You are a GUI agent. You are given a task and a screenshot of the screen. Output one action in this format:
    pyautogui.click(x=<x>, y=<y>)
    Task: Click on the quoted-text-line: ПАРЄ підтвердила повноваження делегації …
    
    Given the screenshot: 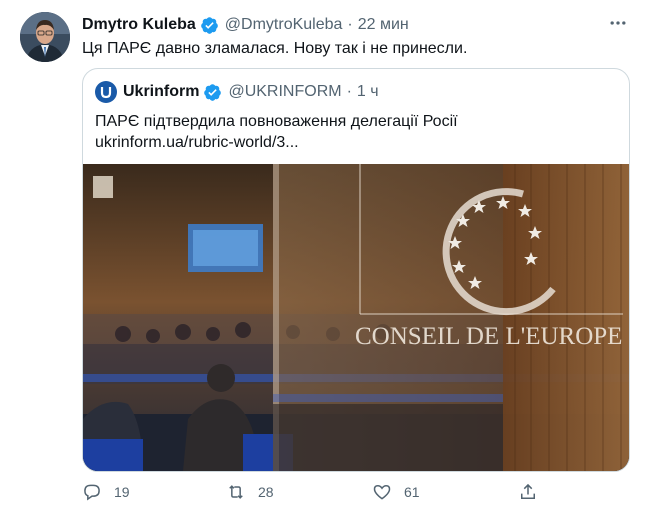 What is the action you would take?
    pyautogui.click(x=276, y=121)
    